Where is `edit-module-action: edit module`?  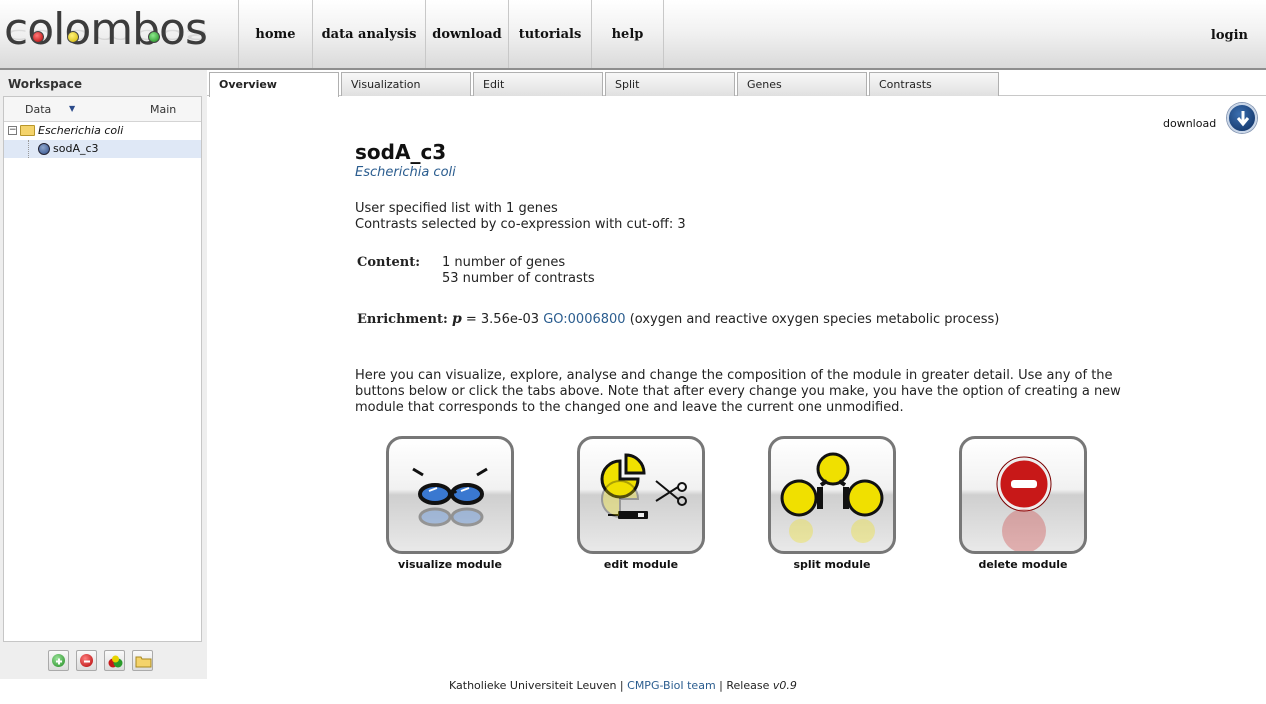
edit-module-action: edit module is located at coordinates (642, 503).